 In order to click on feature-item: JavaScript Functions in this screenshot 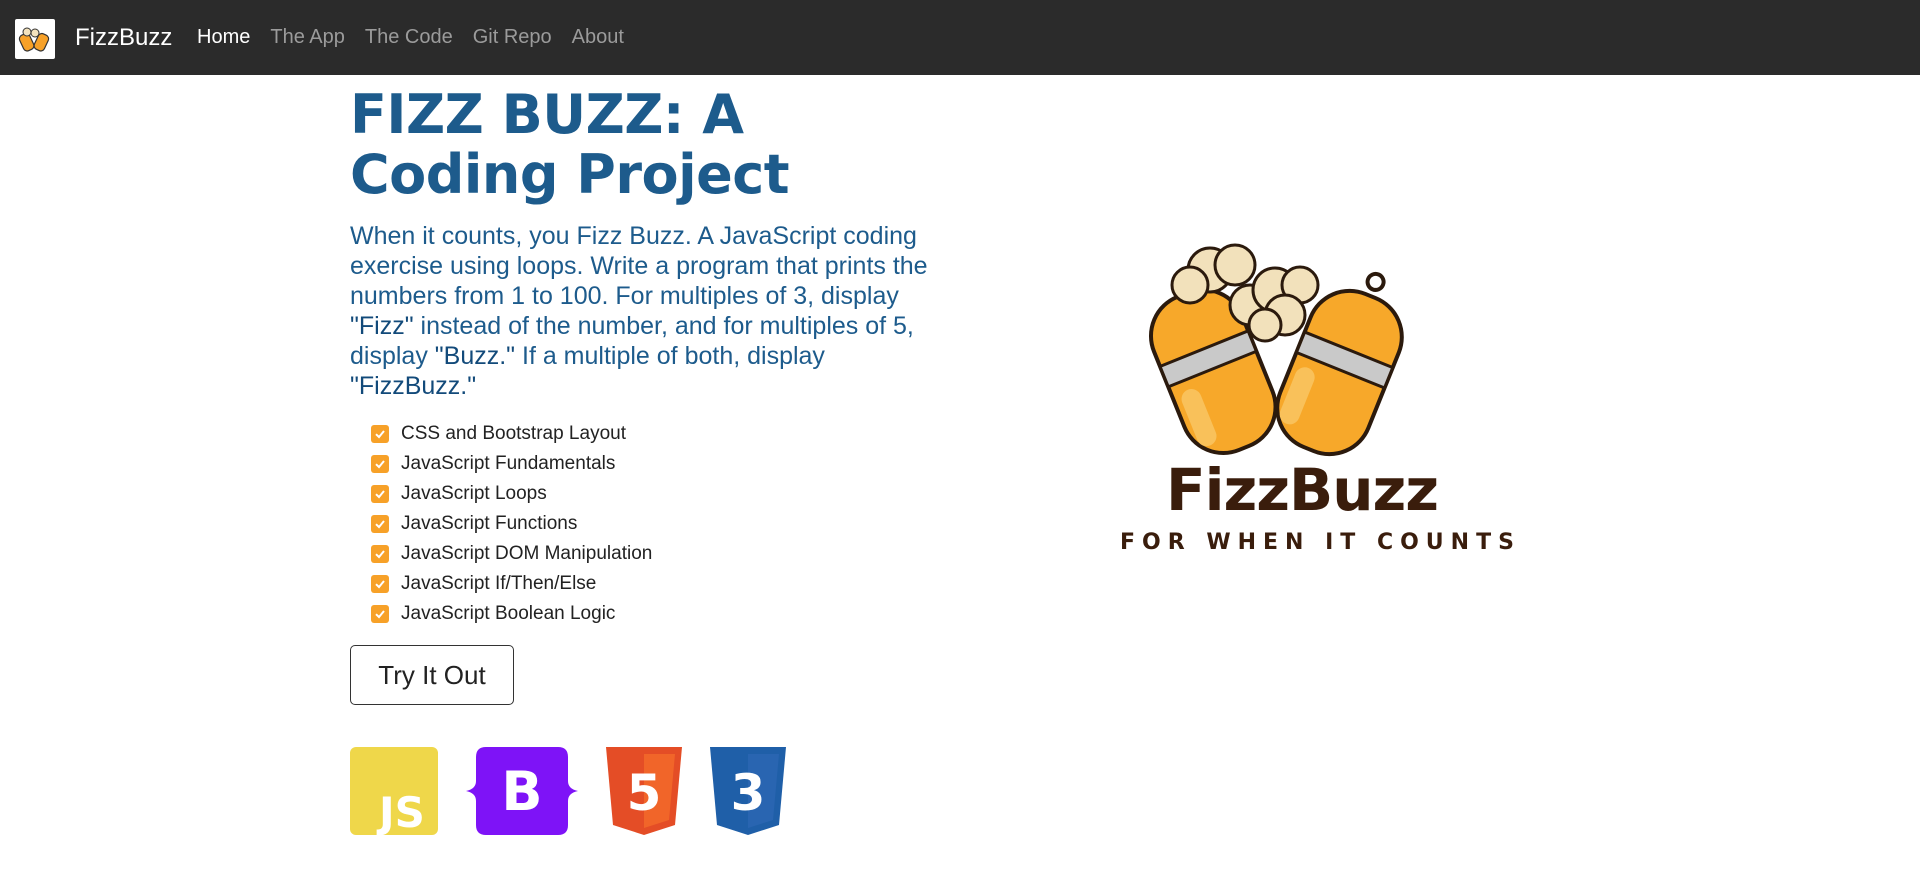, I will do `click(660, 524)`.